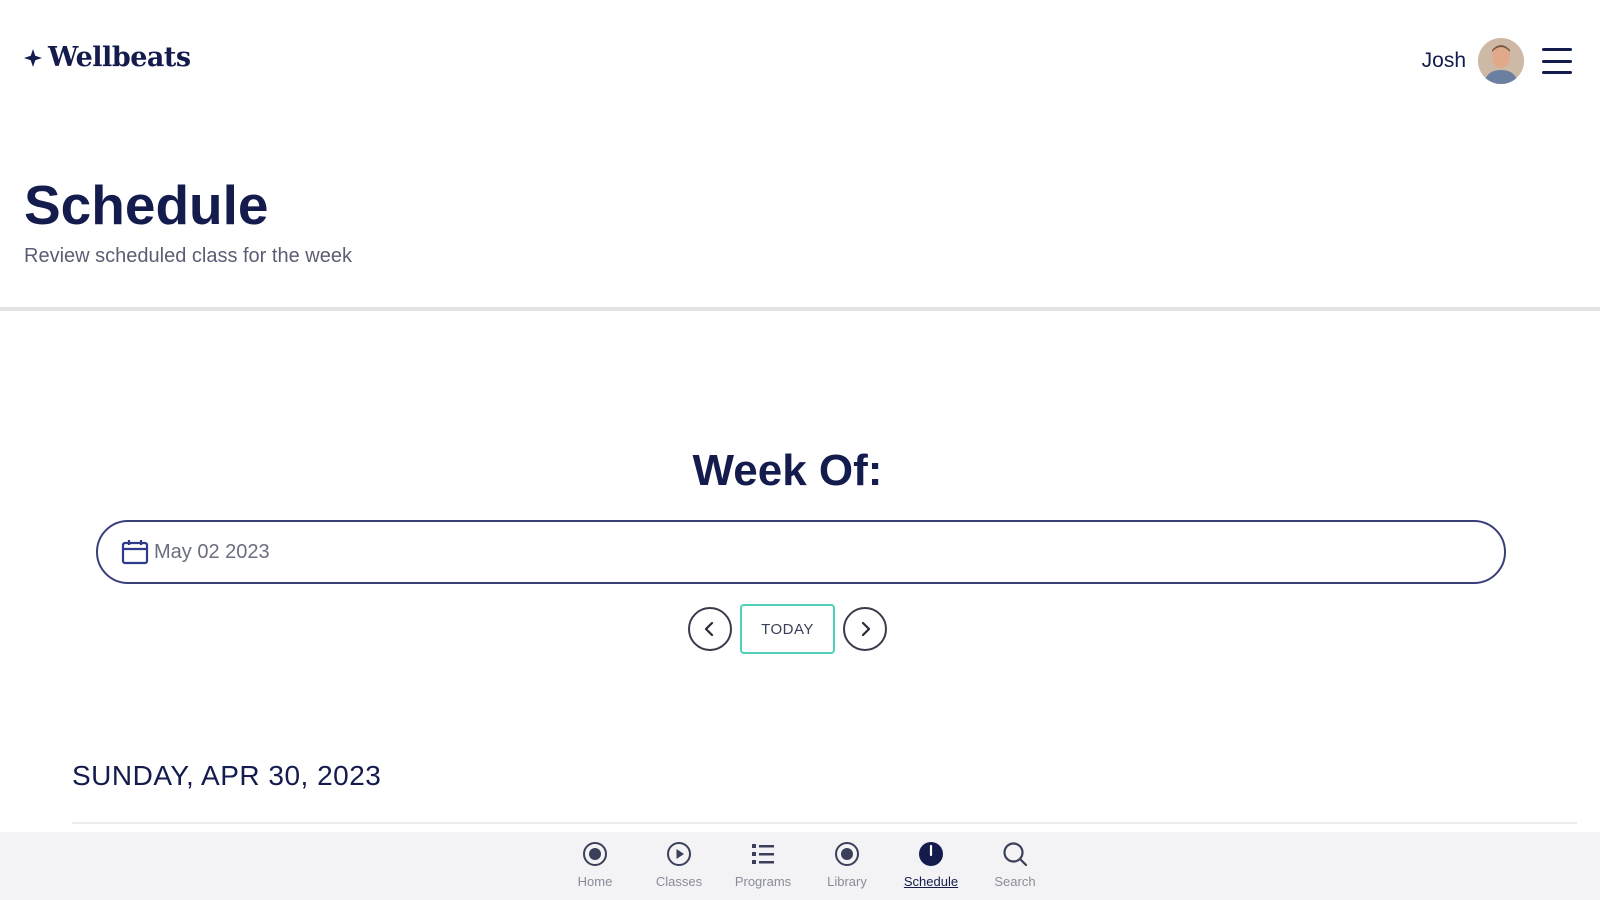 The width and height of the screenshot is (1600, 900). I want to click on logo: Wellbeats, so click(107, 57).